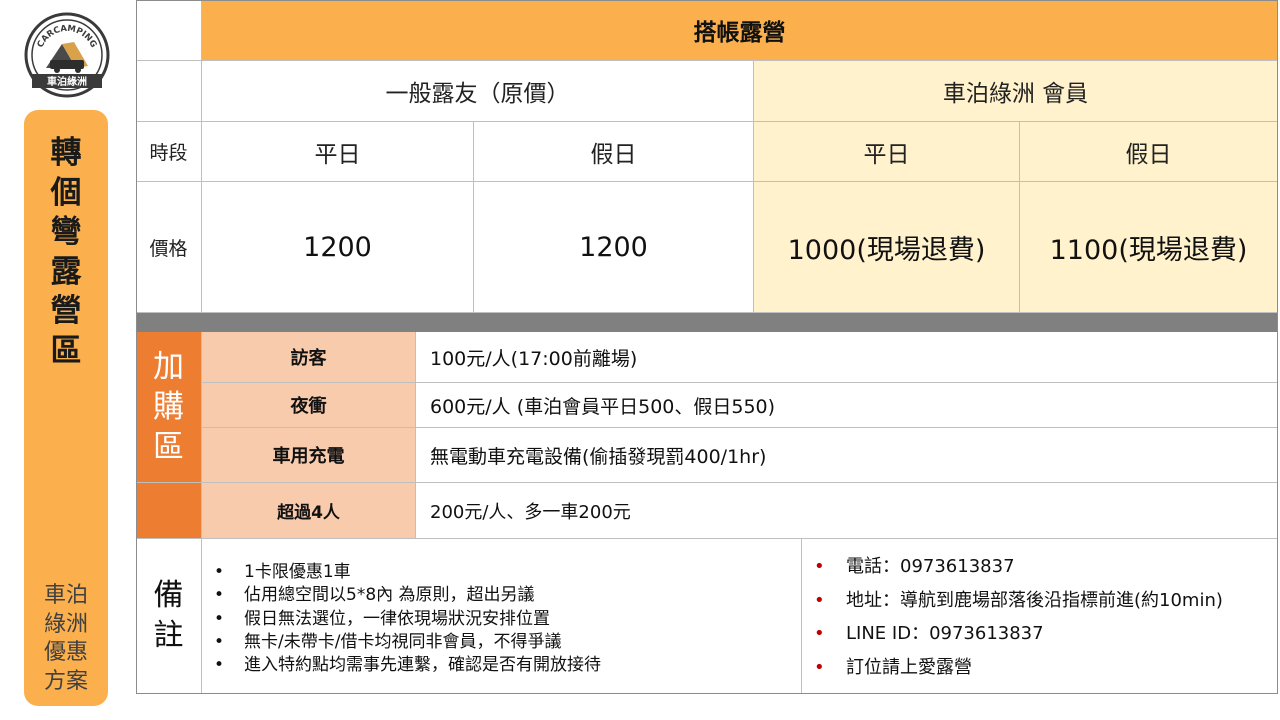  Describe the element at coordinates (169, 30) in the screenshot. I see `table-corner-cell` at that location.